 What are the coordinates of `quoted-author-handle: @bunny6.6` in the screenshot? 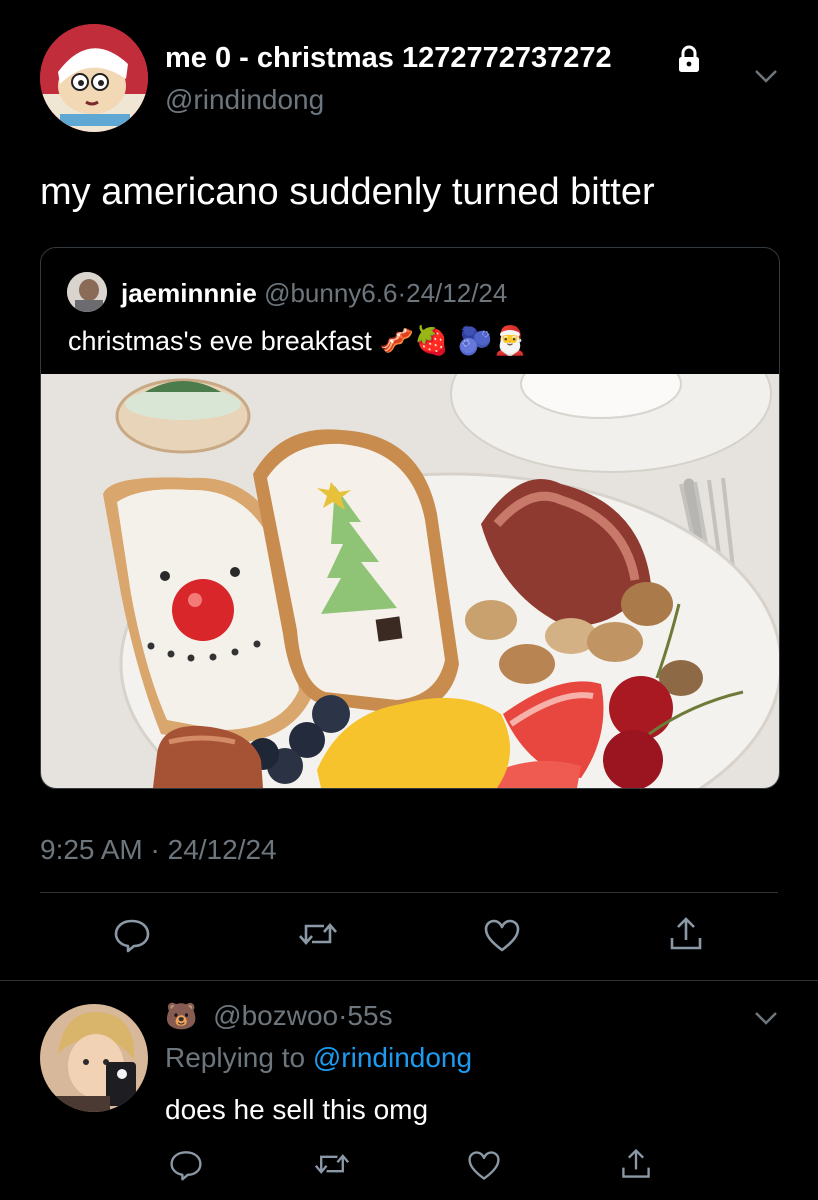 It's located at (331, 293).